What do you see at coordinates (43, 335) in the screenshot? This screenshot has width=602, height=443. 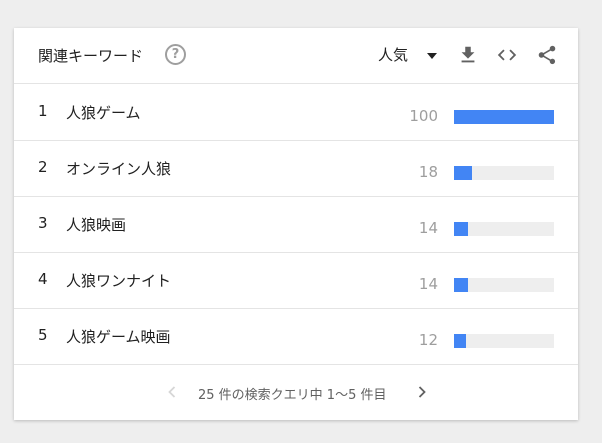 I see `row-rank: 5` at bounding box center [43, 335].